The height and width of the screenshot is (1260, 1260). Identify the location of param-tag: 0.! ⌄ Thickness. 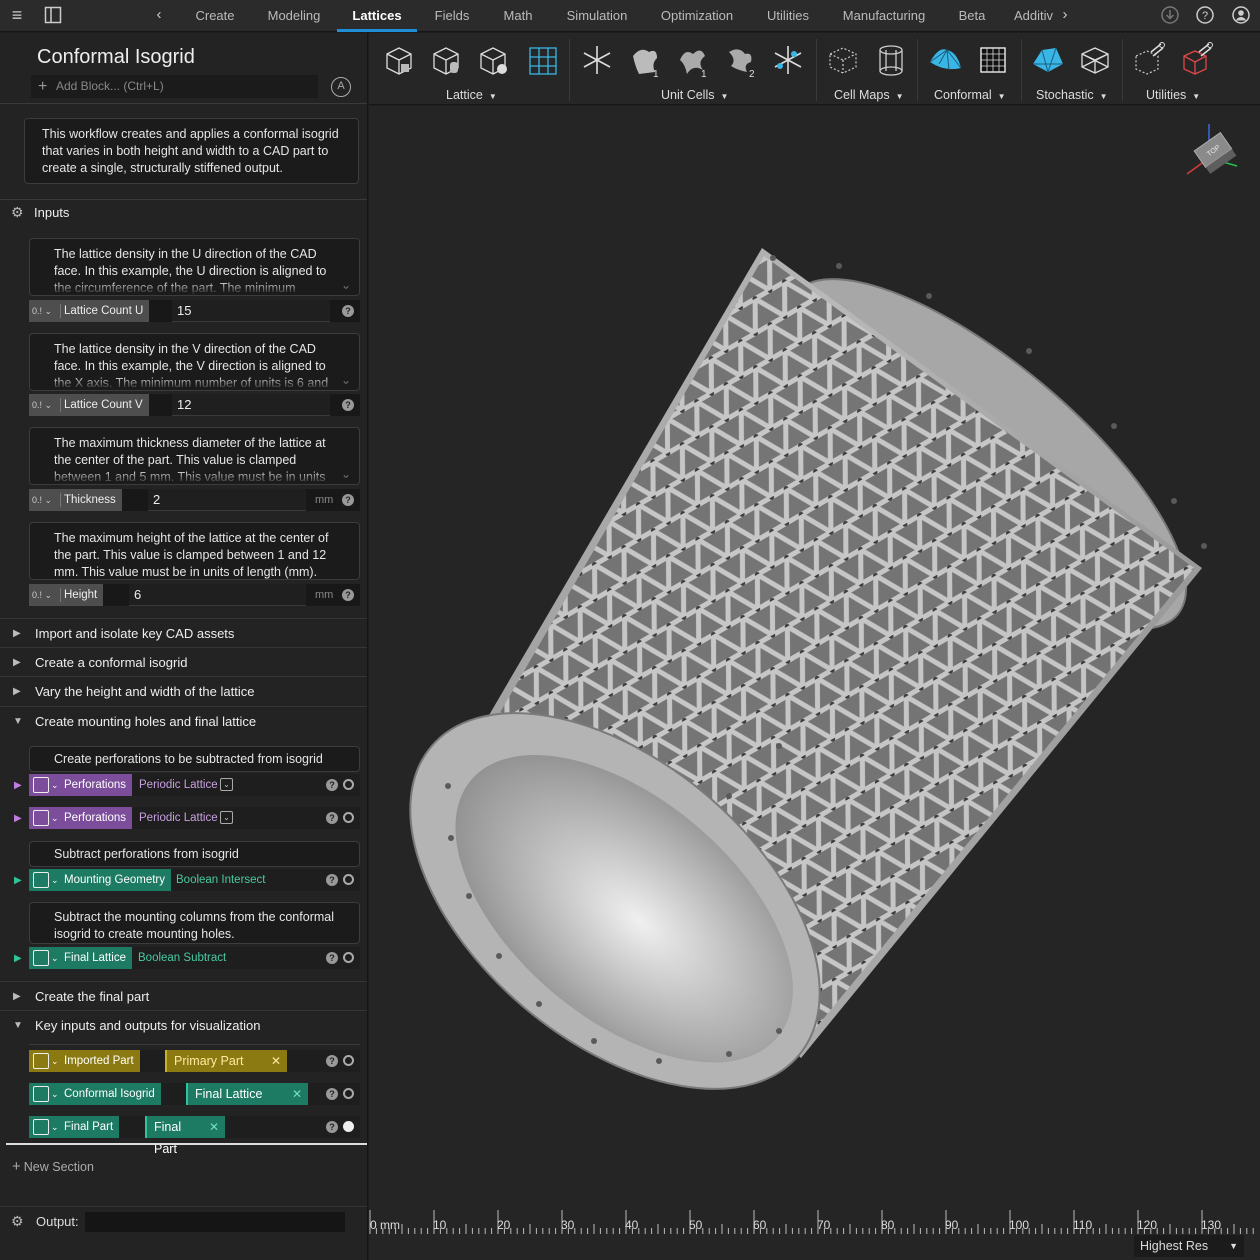
(75, 500).